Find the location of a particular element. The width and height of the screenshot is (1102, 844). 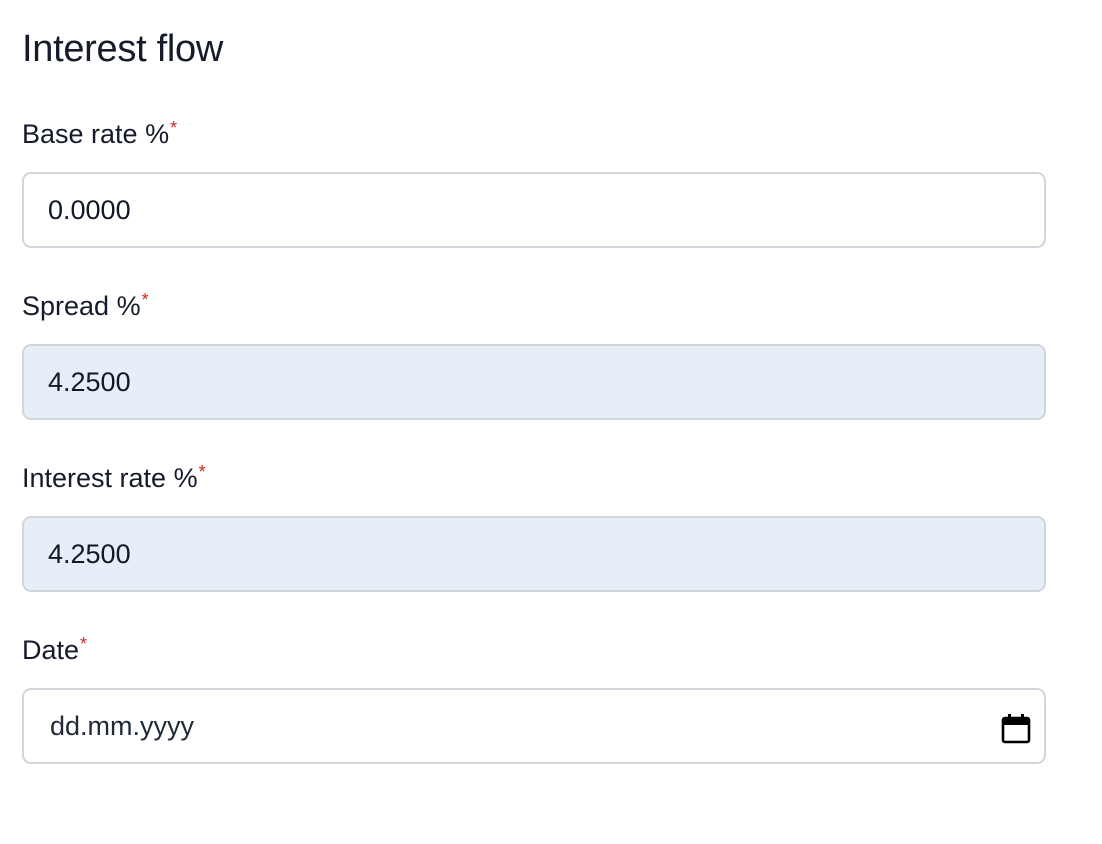

spread-field: Spread %* 4.2500 is located at coordinates (534, 355).